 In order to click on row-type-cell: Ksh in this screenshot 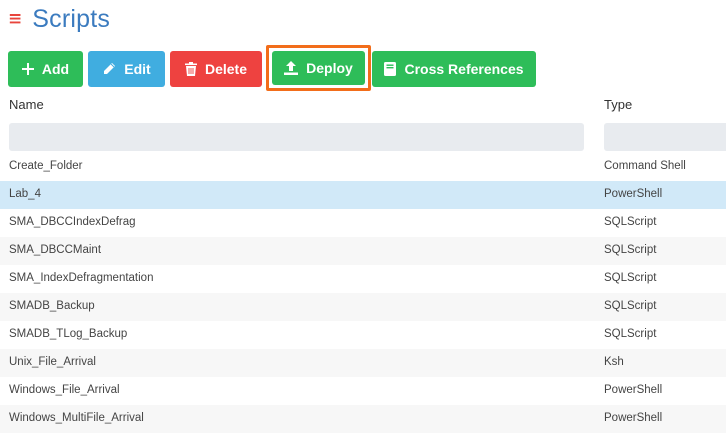, I will do `click(614, 362)`.